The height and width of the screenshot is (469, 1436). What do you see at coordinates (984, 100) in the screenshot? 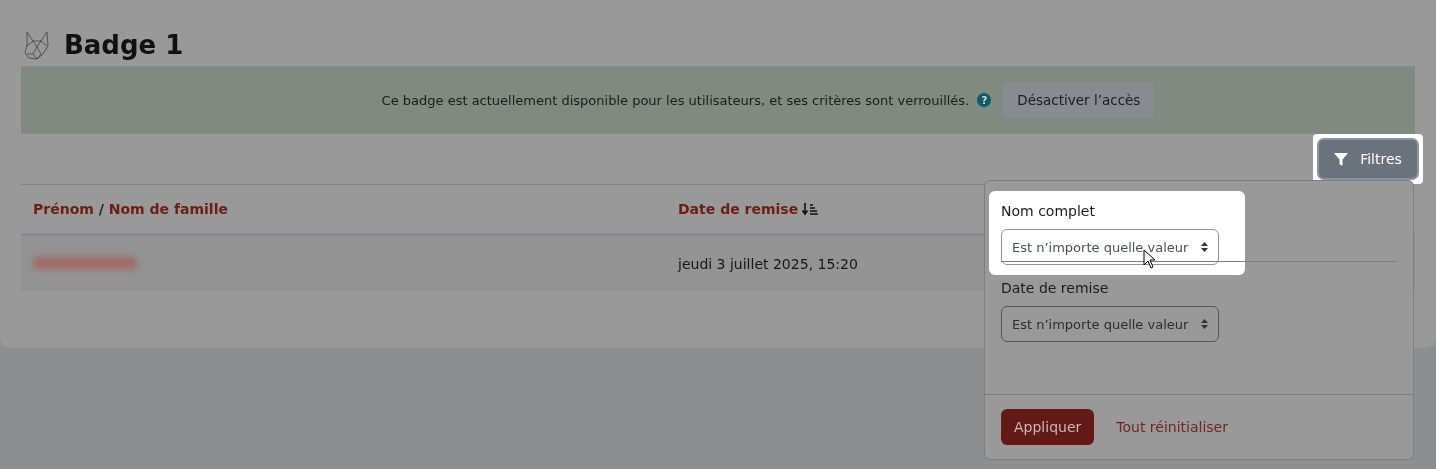
I see `help-icon: ?` at bounding box center [984, 100].